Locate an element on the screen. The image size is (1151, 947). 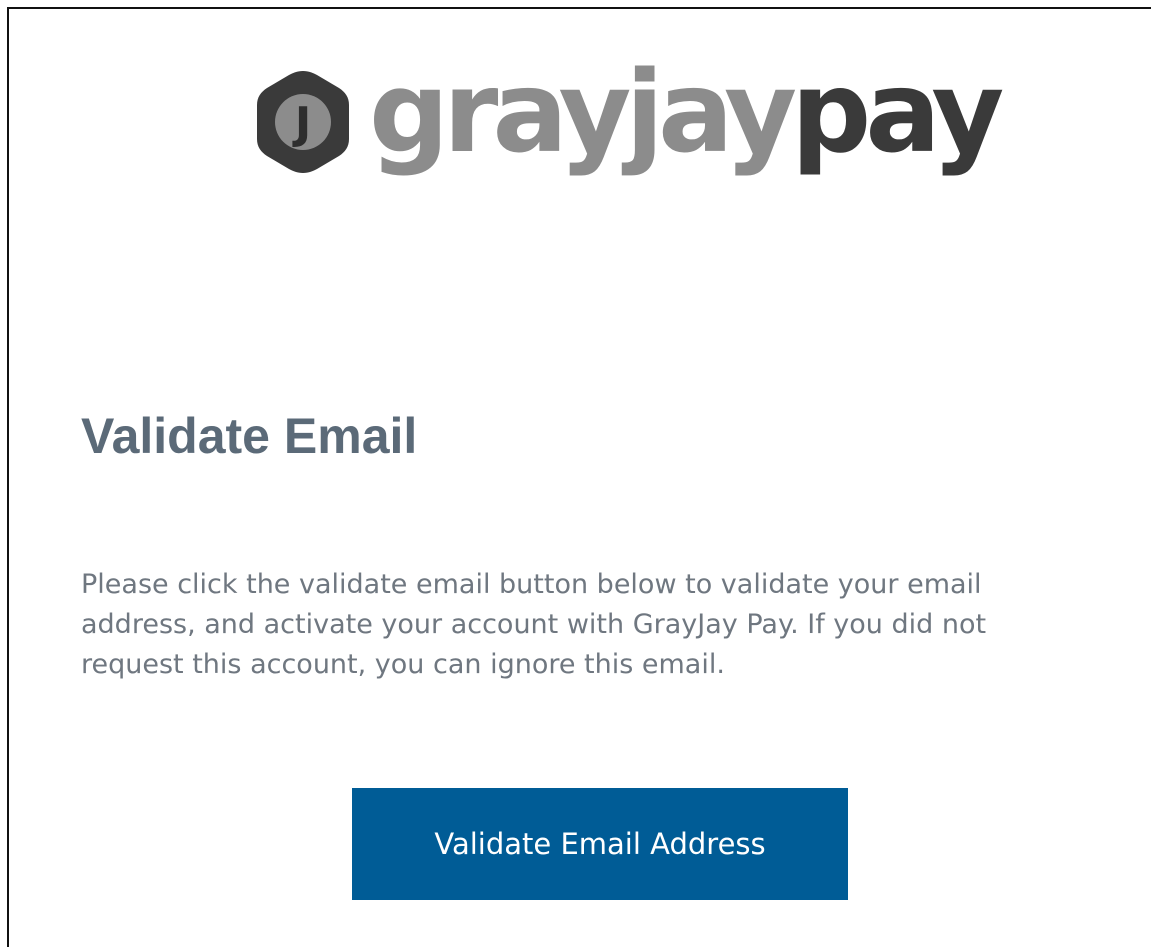
logo-word-pay: pay is located at coordinates (897, 113).